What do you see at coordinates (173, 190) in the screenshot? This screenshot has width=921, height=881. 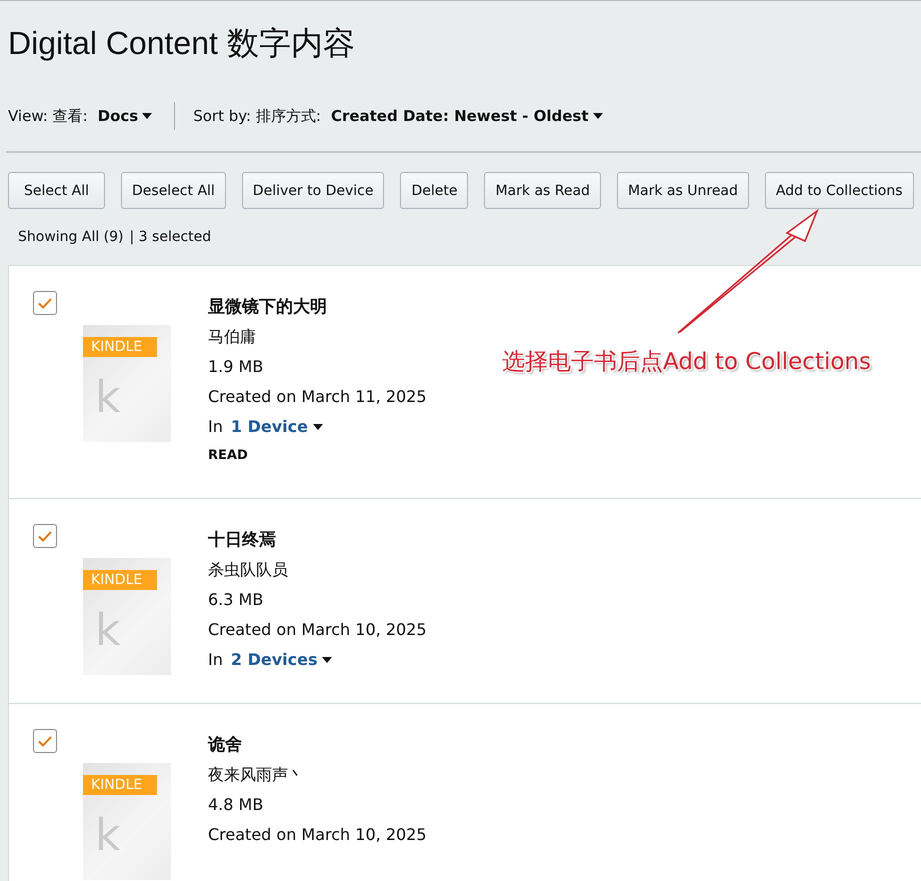 I see `action-button: Deselect All` at bounding box center [173, 190].